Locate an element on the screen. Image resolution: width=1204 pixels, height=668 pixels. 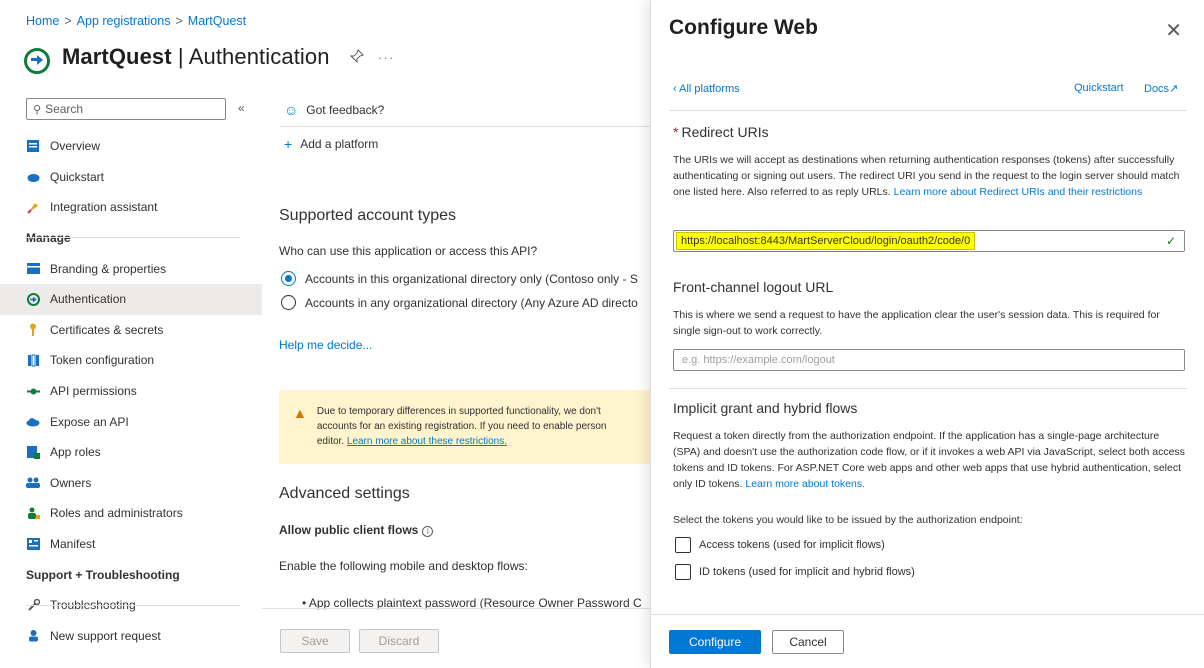
key-icon is located at coordinates (33, 330).